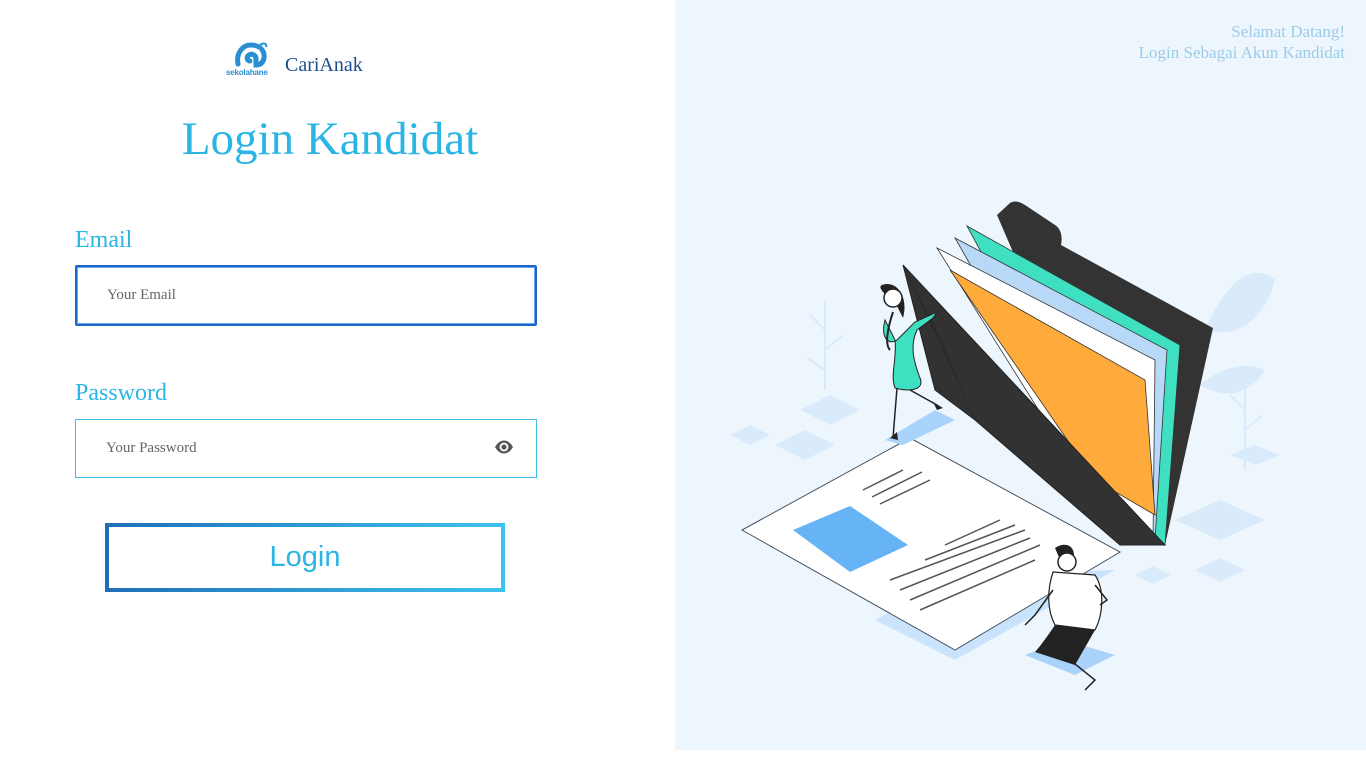 The width and height of the screenshot is (1366, 768). What do you see at coordinates (330, 139) in the screenshot?
I see `page-title: Login Kandidat` at bounding box center [330, 139].